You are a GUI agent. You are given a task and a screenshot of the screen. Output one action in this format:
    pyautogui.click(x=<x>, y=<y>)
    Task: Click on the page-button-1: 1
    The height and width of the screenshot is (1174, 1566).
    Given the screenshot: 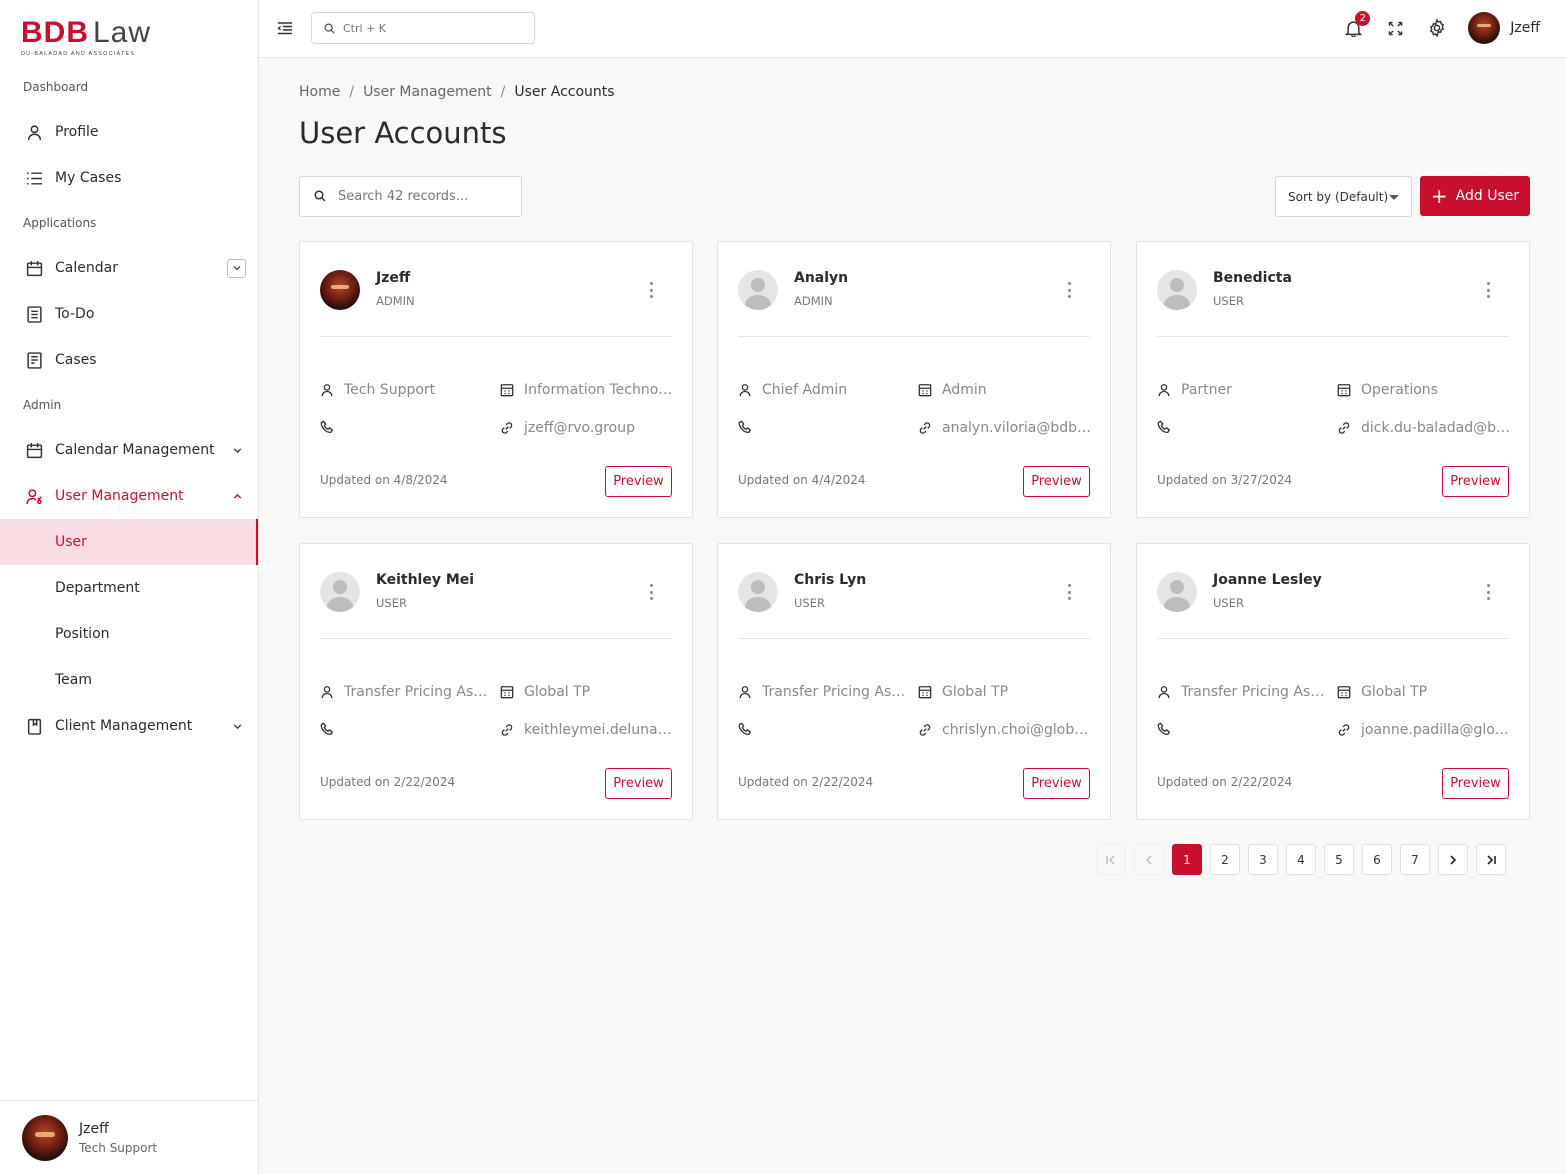 What is the action you would take?
    pyautogui.click(x=1187, y=859)
    